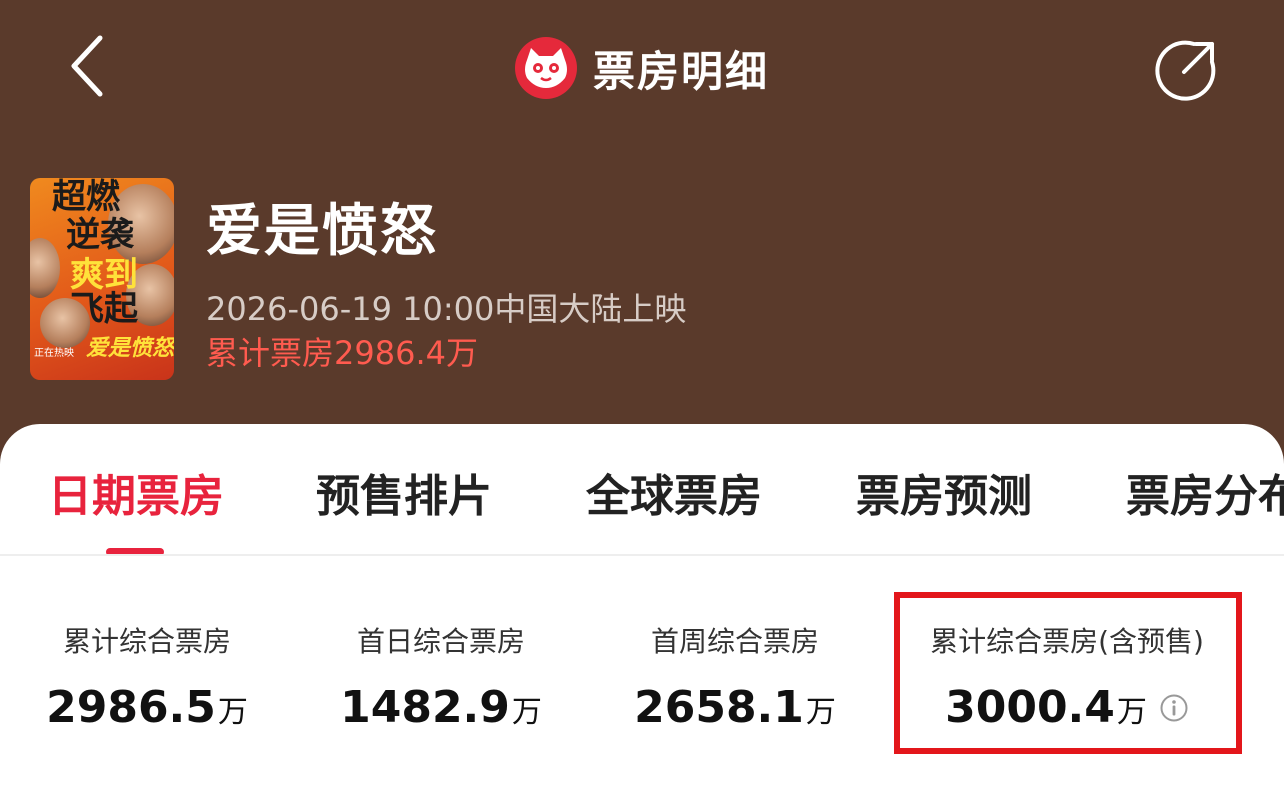 The image size is (1284, 787). Describe the element at coordinates (146, 641) in the screenshot. I see `stat-label: 累计综合票房` at that location.